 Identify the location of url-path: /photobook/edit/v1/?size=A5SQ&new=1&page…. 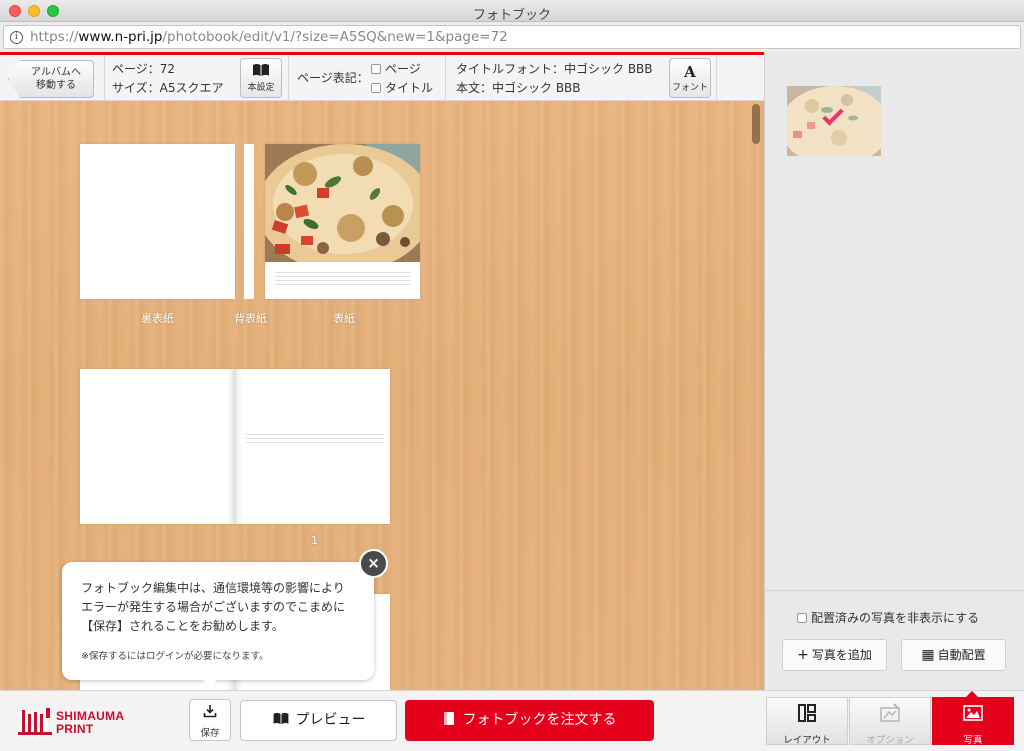
(335, 37).